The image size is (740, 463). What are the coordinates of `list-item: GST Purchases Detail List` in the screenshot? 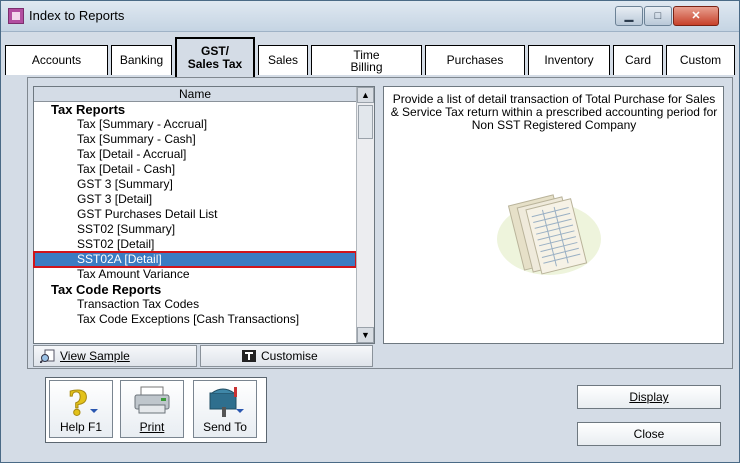 It's located at (195, 214).